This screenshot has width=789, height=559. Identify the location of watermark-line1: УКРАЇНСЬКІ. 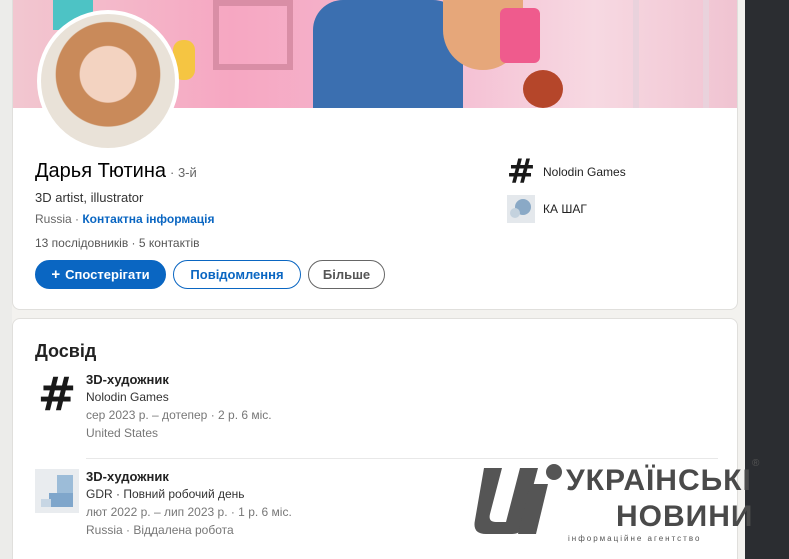
(659, 480).